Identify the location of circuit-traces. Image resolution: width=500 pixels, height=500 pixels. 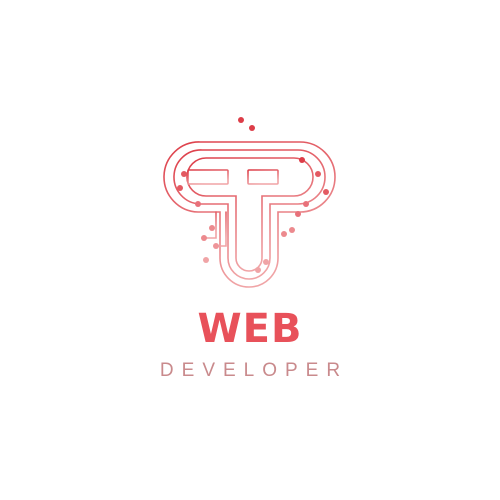
(249, 203).